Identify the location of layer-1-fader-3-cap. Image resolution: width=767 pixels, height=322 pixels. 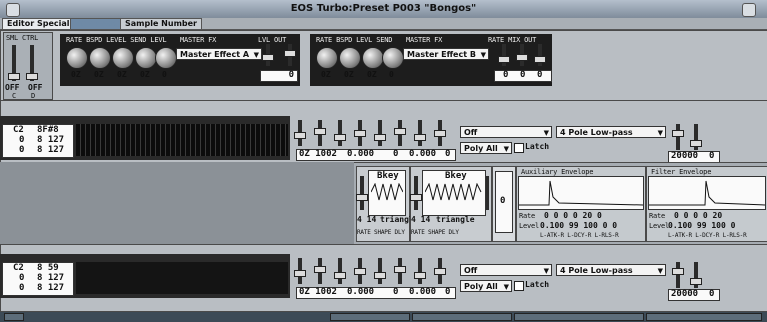
(340, 137).